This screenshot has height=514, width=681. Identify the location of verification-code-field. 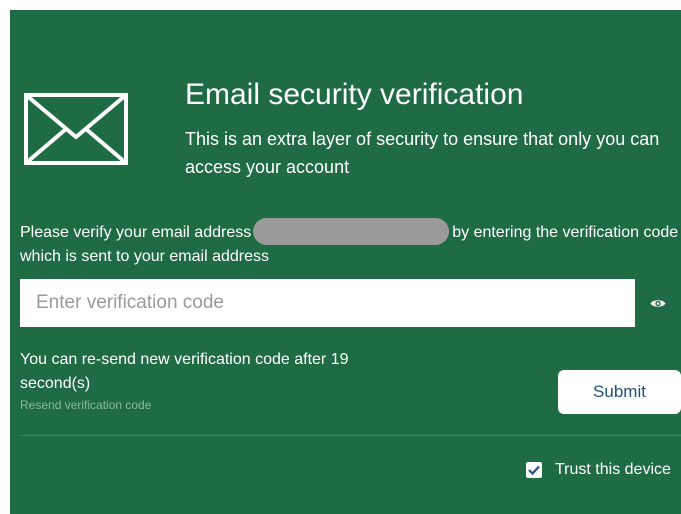
(327, 303).